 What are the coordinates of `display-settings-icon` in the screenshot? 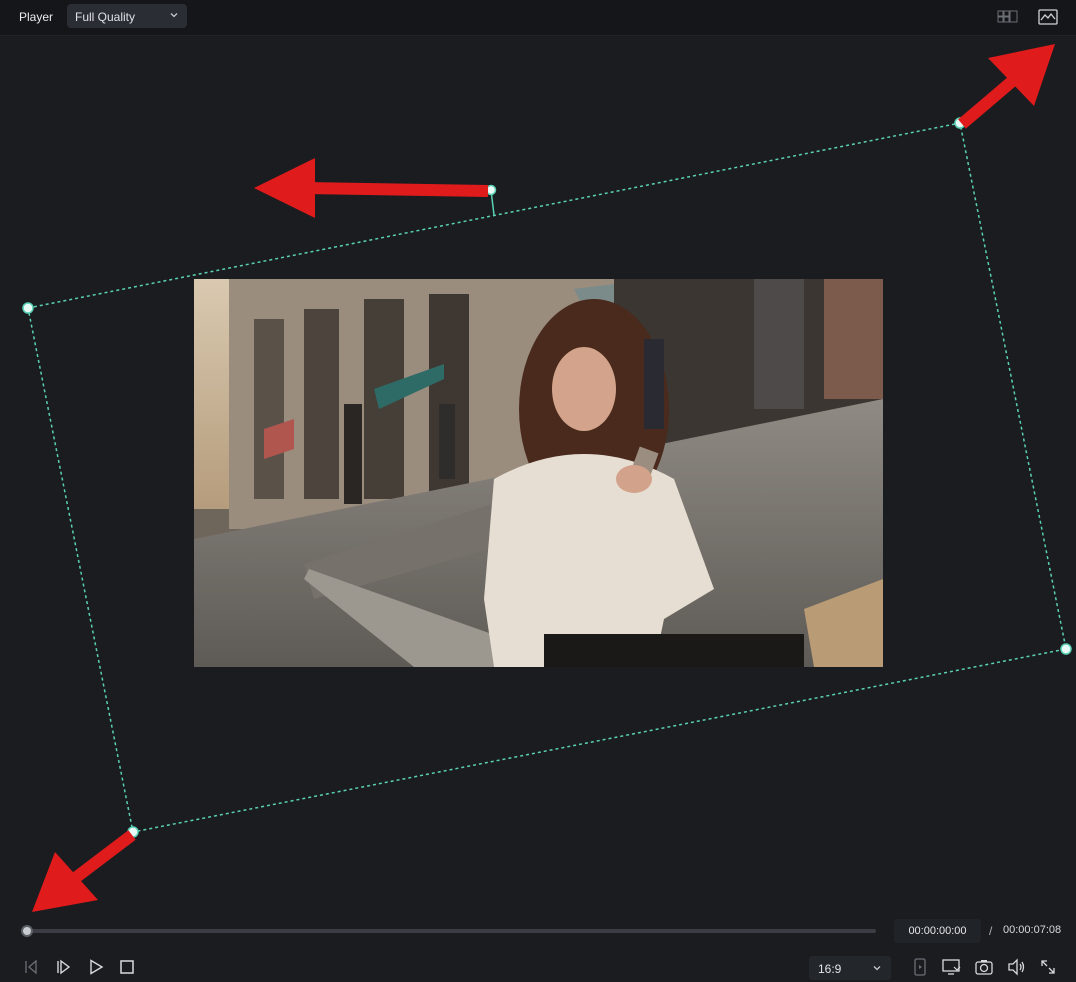 It's located at (951, 967).